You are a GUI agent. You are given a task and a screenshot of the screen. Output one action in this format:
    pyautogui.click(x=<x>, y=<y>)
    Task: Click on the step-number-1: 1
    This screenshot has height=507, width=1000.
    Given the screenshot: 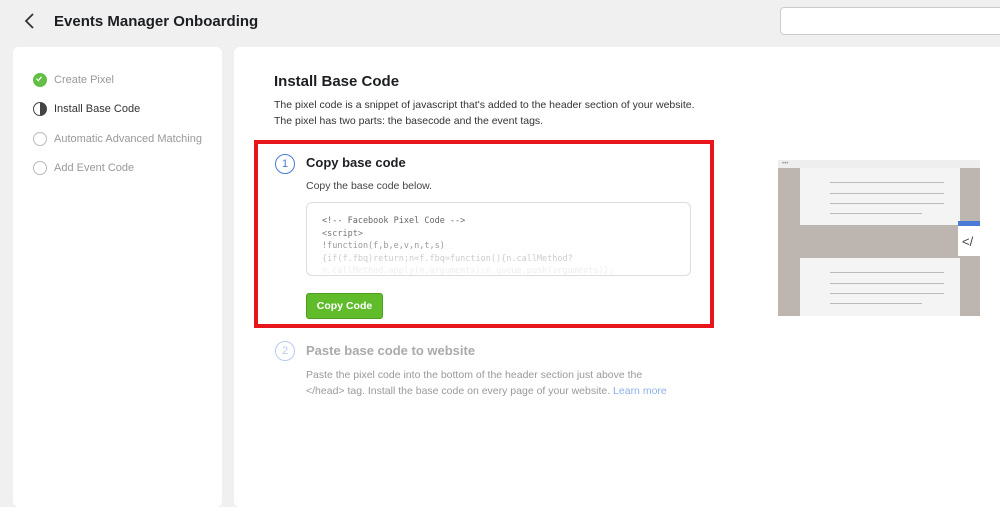 What is the action you would take?
    pyautogui.click(x=285, y=164)
    